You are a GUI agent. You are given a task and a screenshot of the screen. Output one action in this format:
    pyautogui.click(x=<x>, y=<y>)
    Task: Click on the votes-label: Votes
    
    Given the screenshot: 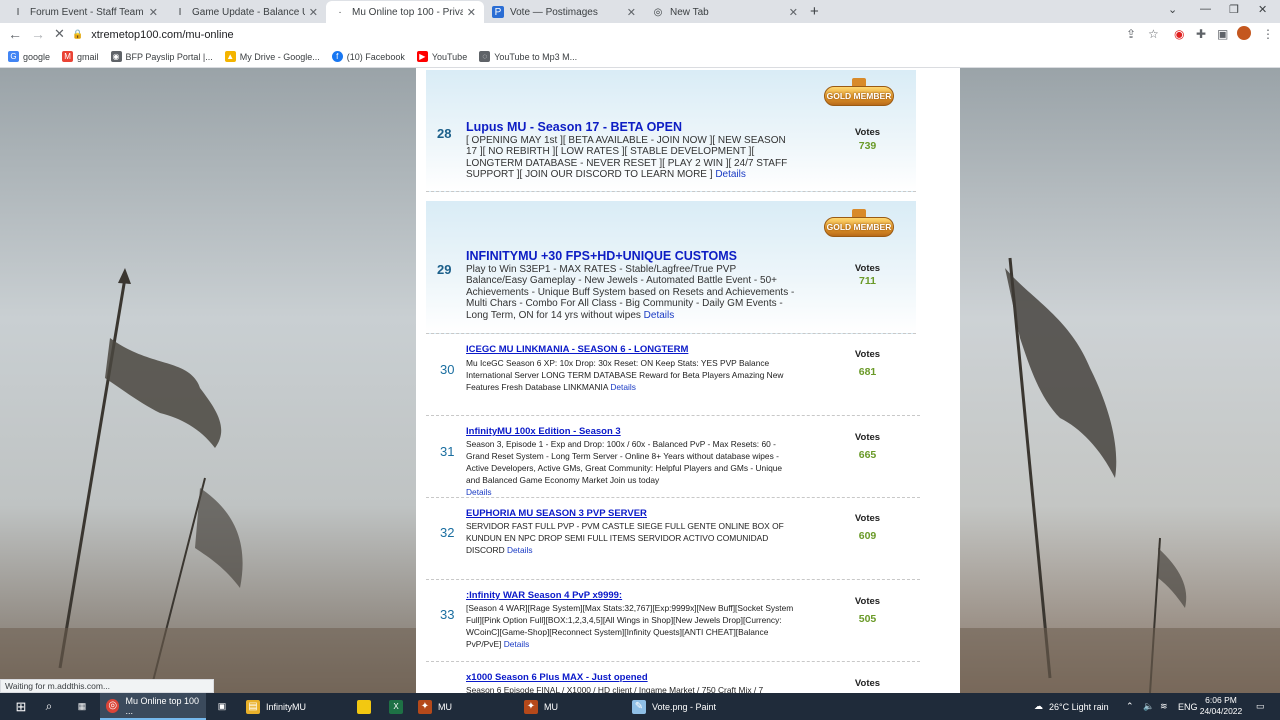 What is the action you would take?
    pyautogui.click(x=867, y=601)
    